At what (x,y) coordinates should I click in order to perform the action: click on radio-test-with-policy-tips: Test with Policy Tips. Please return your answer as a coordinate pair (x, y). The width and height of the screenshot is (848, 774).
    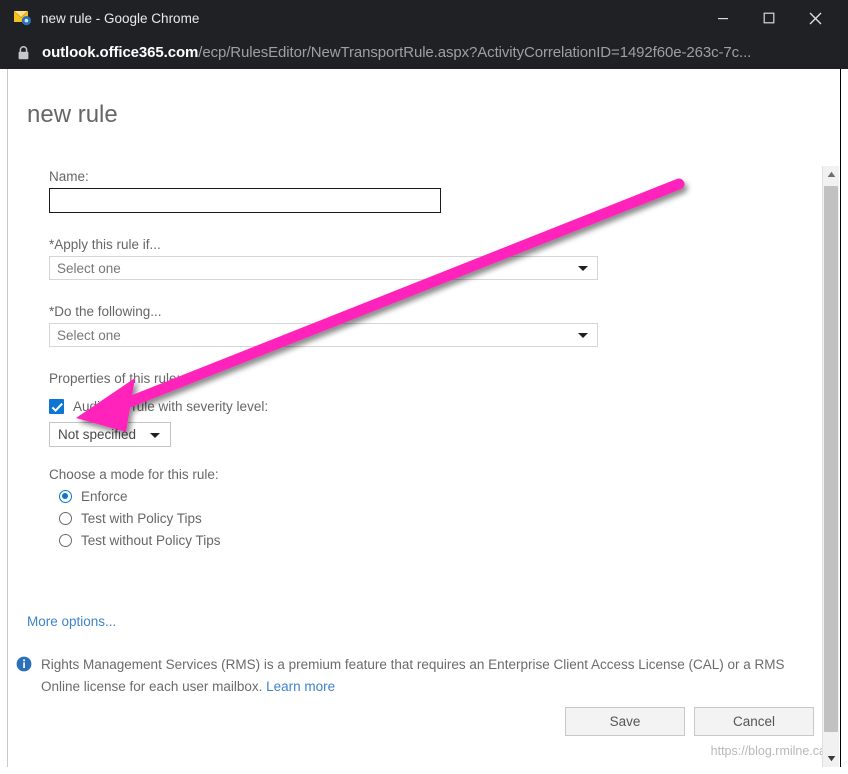
    Looking at the image, I should click on (404, 518).